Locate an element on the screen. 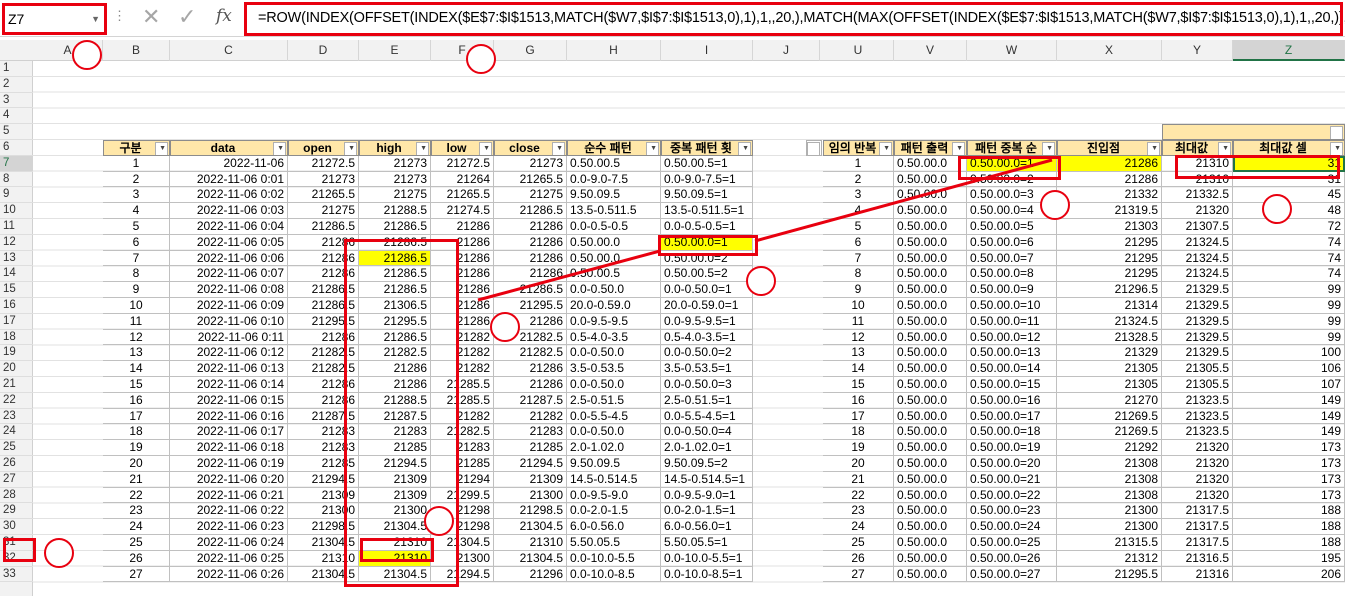 This screenshot has width=1345, height=596. cell-h31: 5.50.05.5 is located at coordinates (614, 543).